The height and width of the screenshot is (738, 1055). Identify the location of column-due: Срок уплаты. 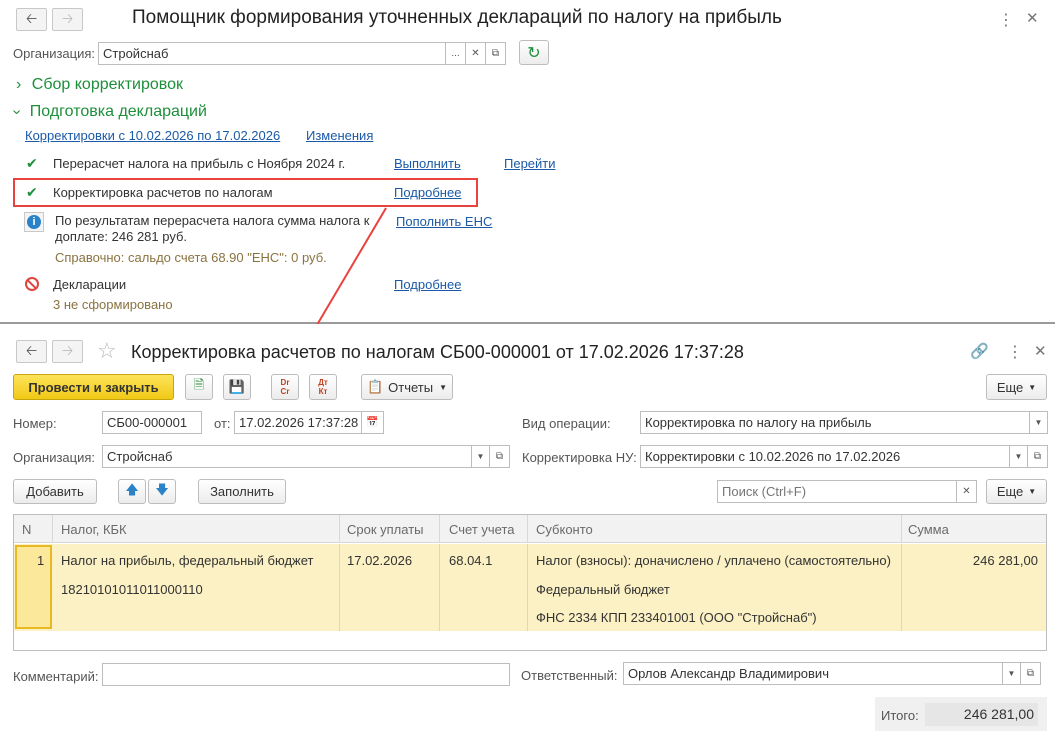
(385, 529).